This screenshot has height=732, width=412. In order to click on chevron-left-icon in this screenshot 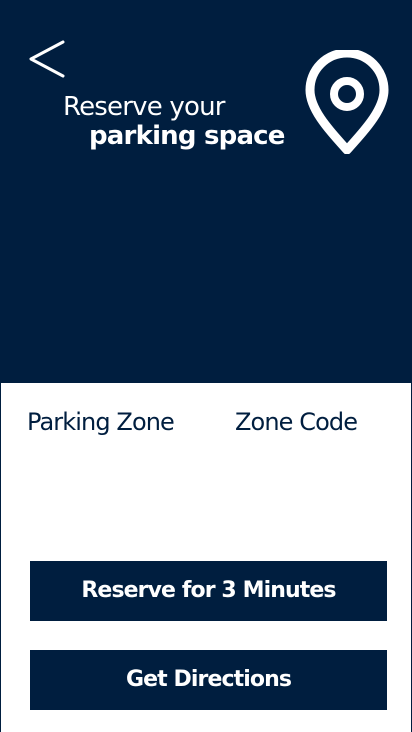, I will do `click(47, 59)`.